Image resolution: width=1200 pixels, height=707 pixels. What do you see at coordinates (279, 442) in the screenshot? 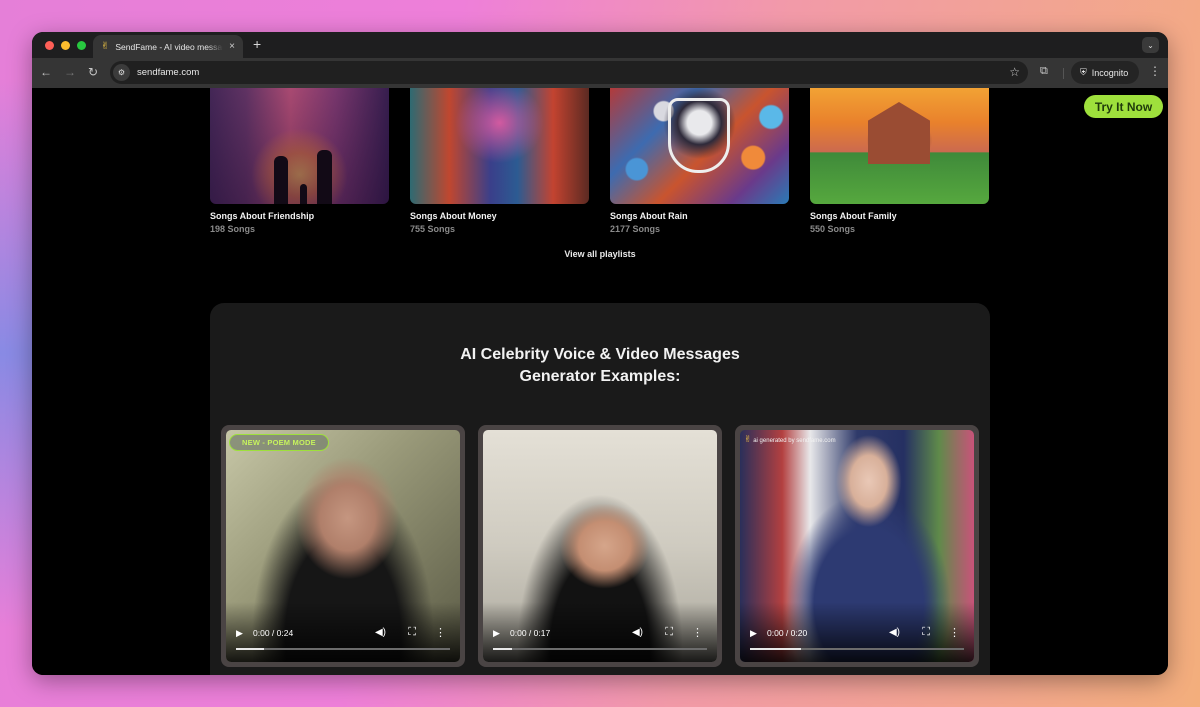
I see `poem-mode-badge: NEW - POEM MODE` at bounding box center [279, 442].